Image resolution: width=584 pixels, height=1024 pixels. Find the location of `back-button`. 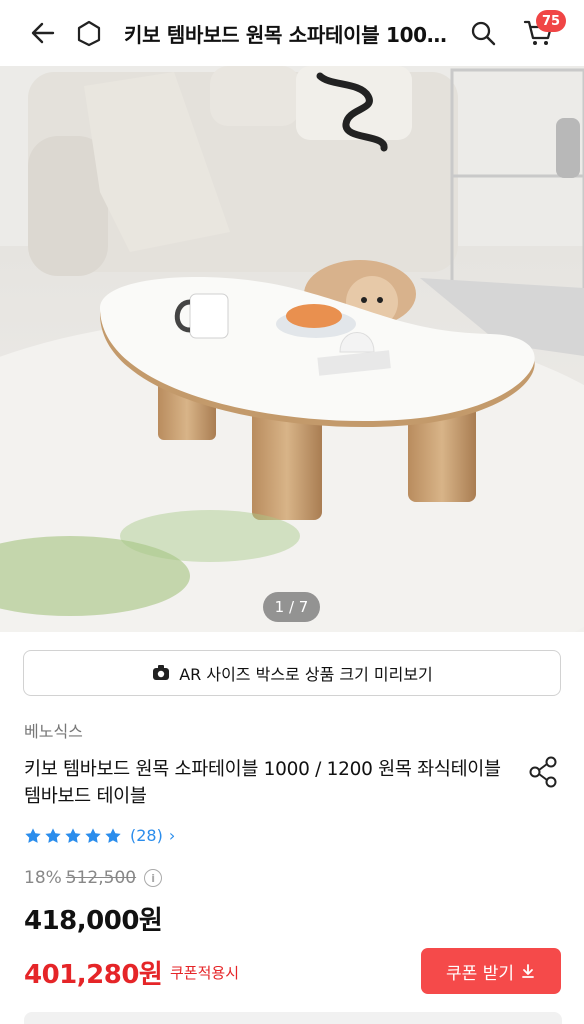

back-button is located at coordinates (43, 33).